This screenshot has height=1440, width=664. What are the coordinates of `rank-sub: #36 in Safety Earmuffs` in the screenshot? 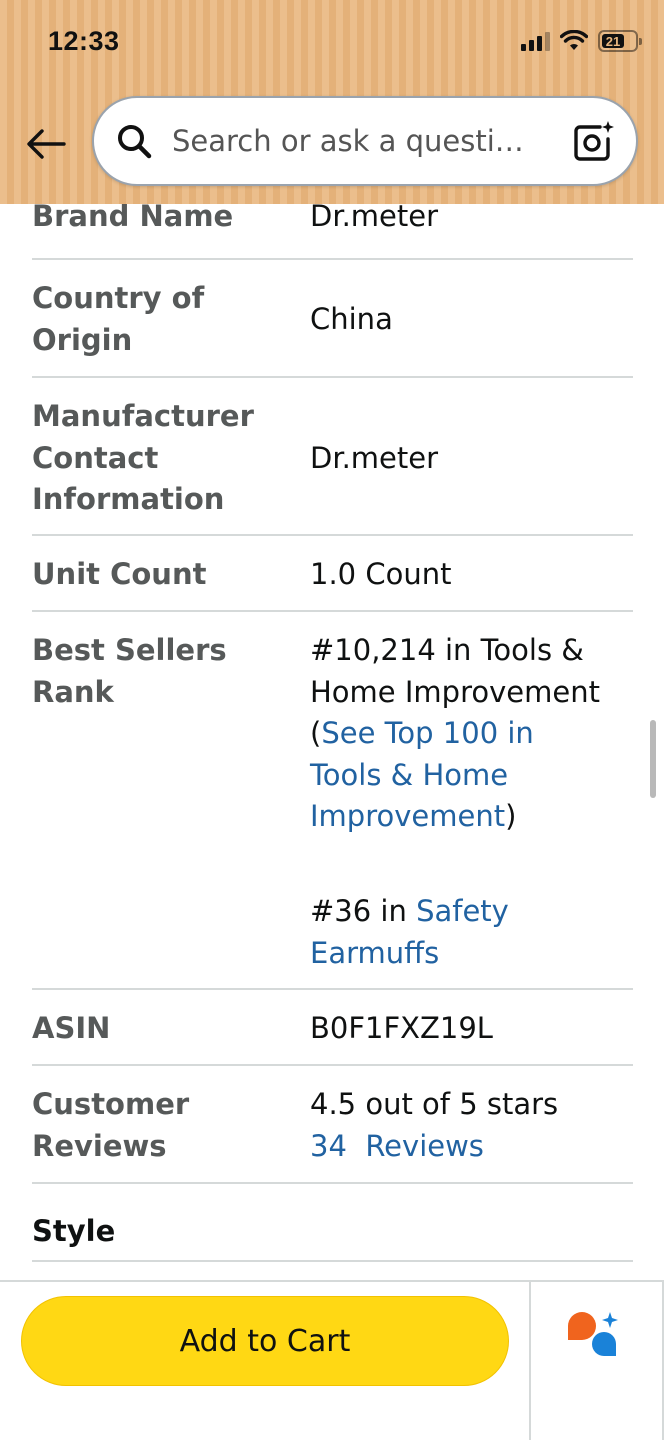 It's located at (430, 932).